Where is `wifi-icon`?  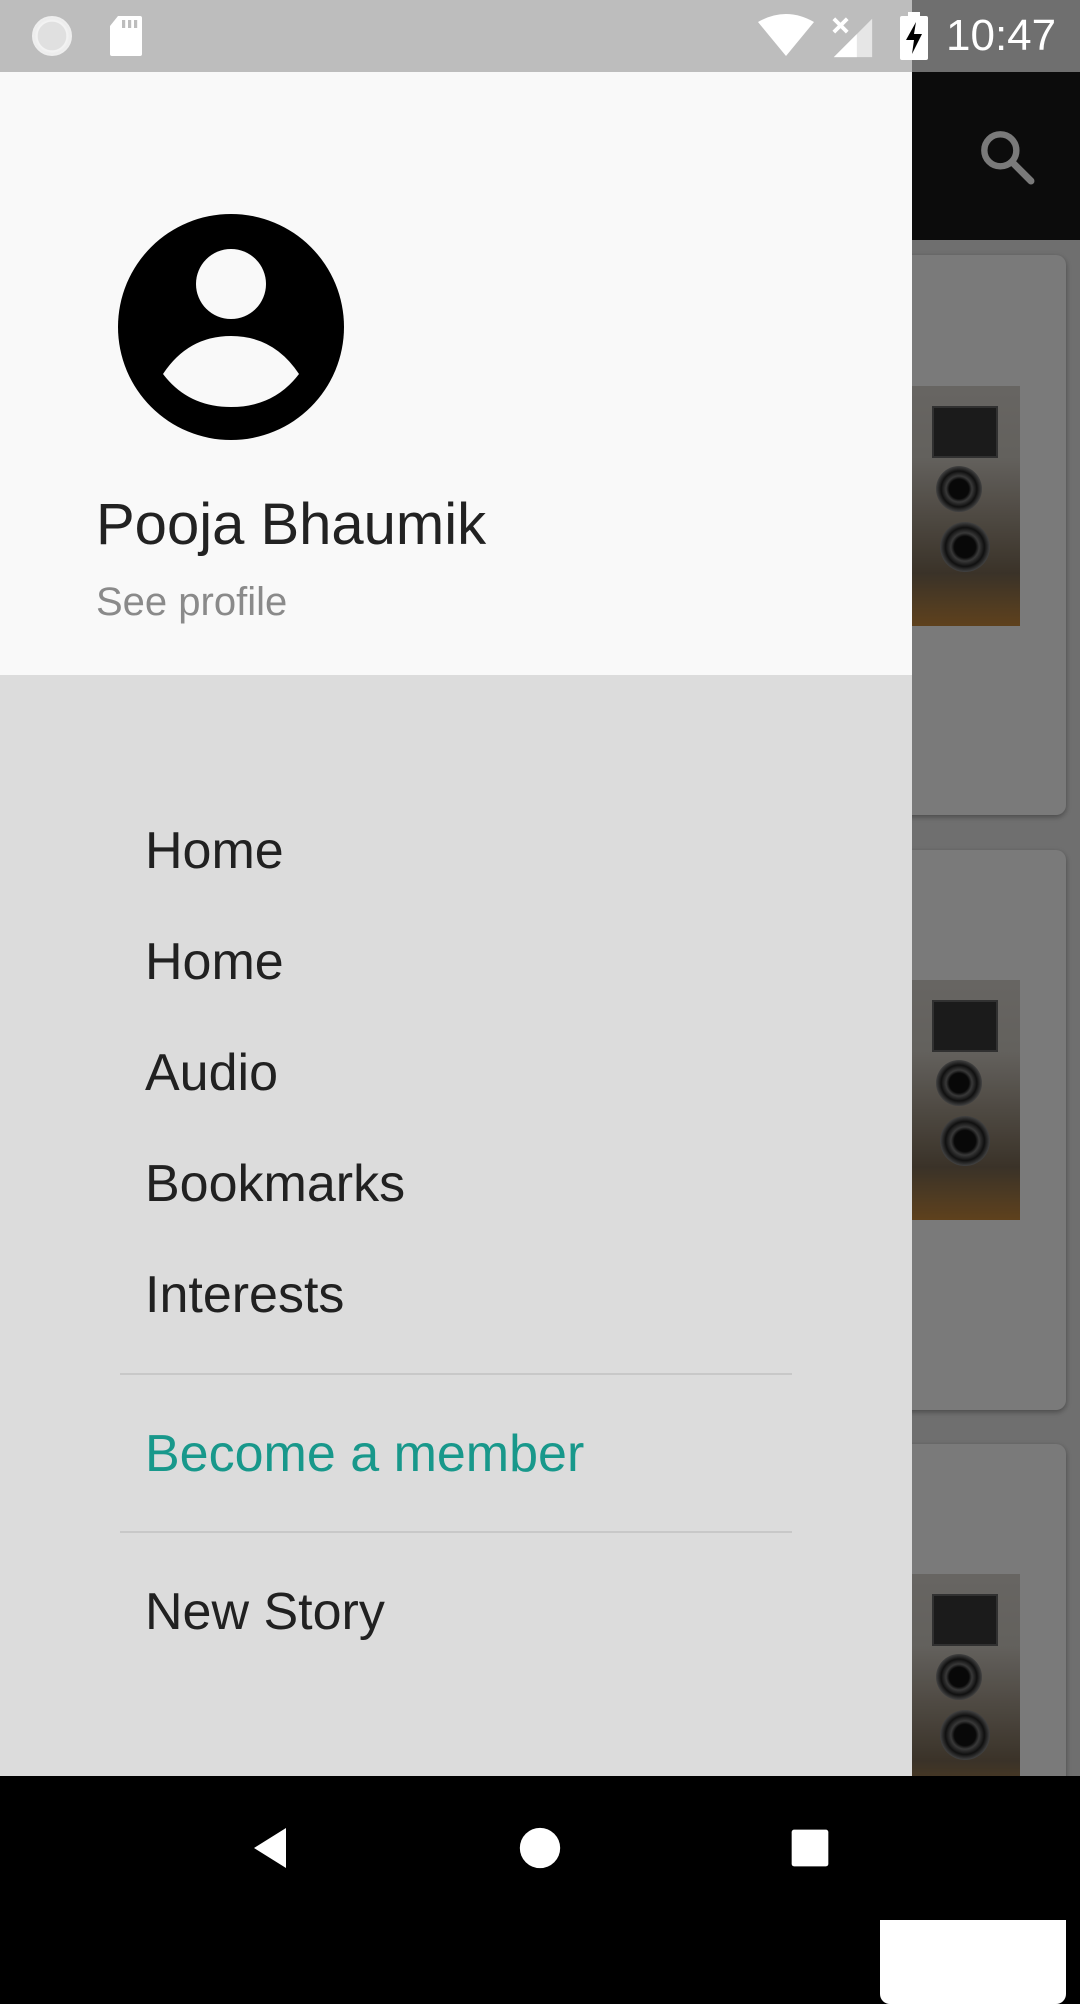
wifi-icon is located at coordinates (786, 35).